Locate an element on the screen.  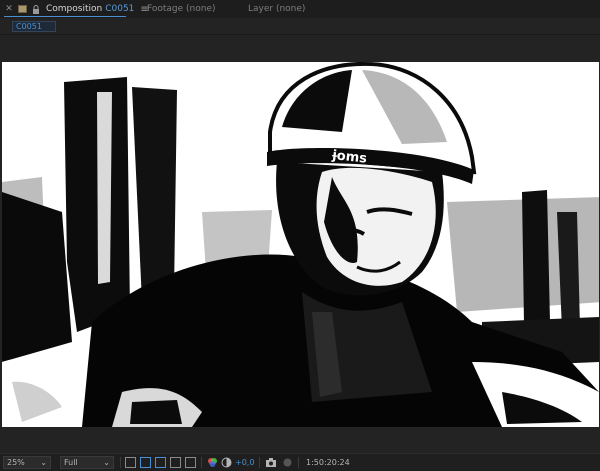
current-time-display: 1:50:20:24 is located at coordinates (328, 462).